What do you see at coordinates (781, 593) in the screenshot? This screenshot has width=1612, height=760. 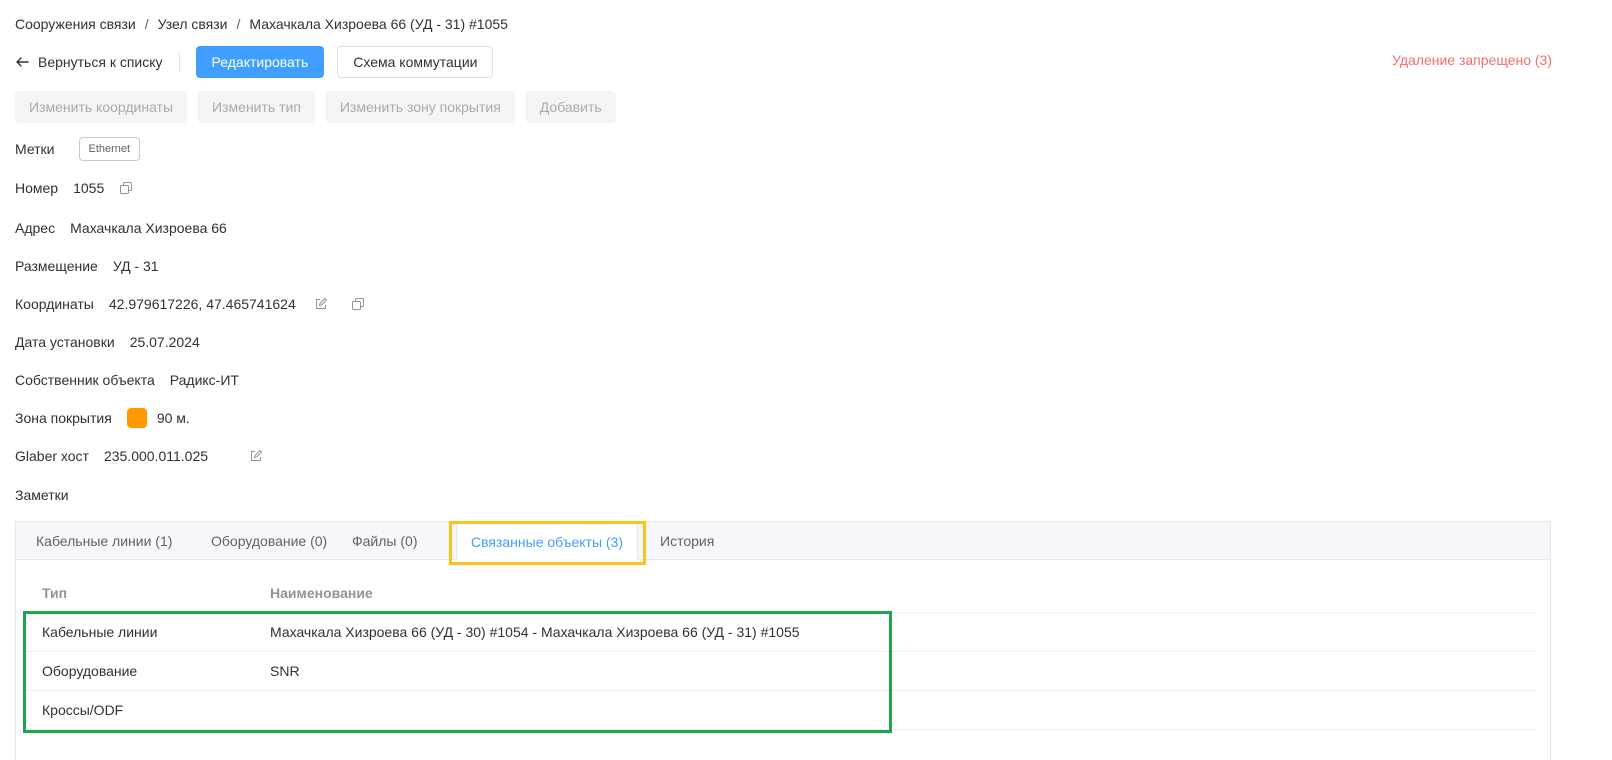 I see `table-header: Тип Наименование` at bounding box center [781, 593].